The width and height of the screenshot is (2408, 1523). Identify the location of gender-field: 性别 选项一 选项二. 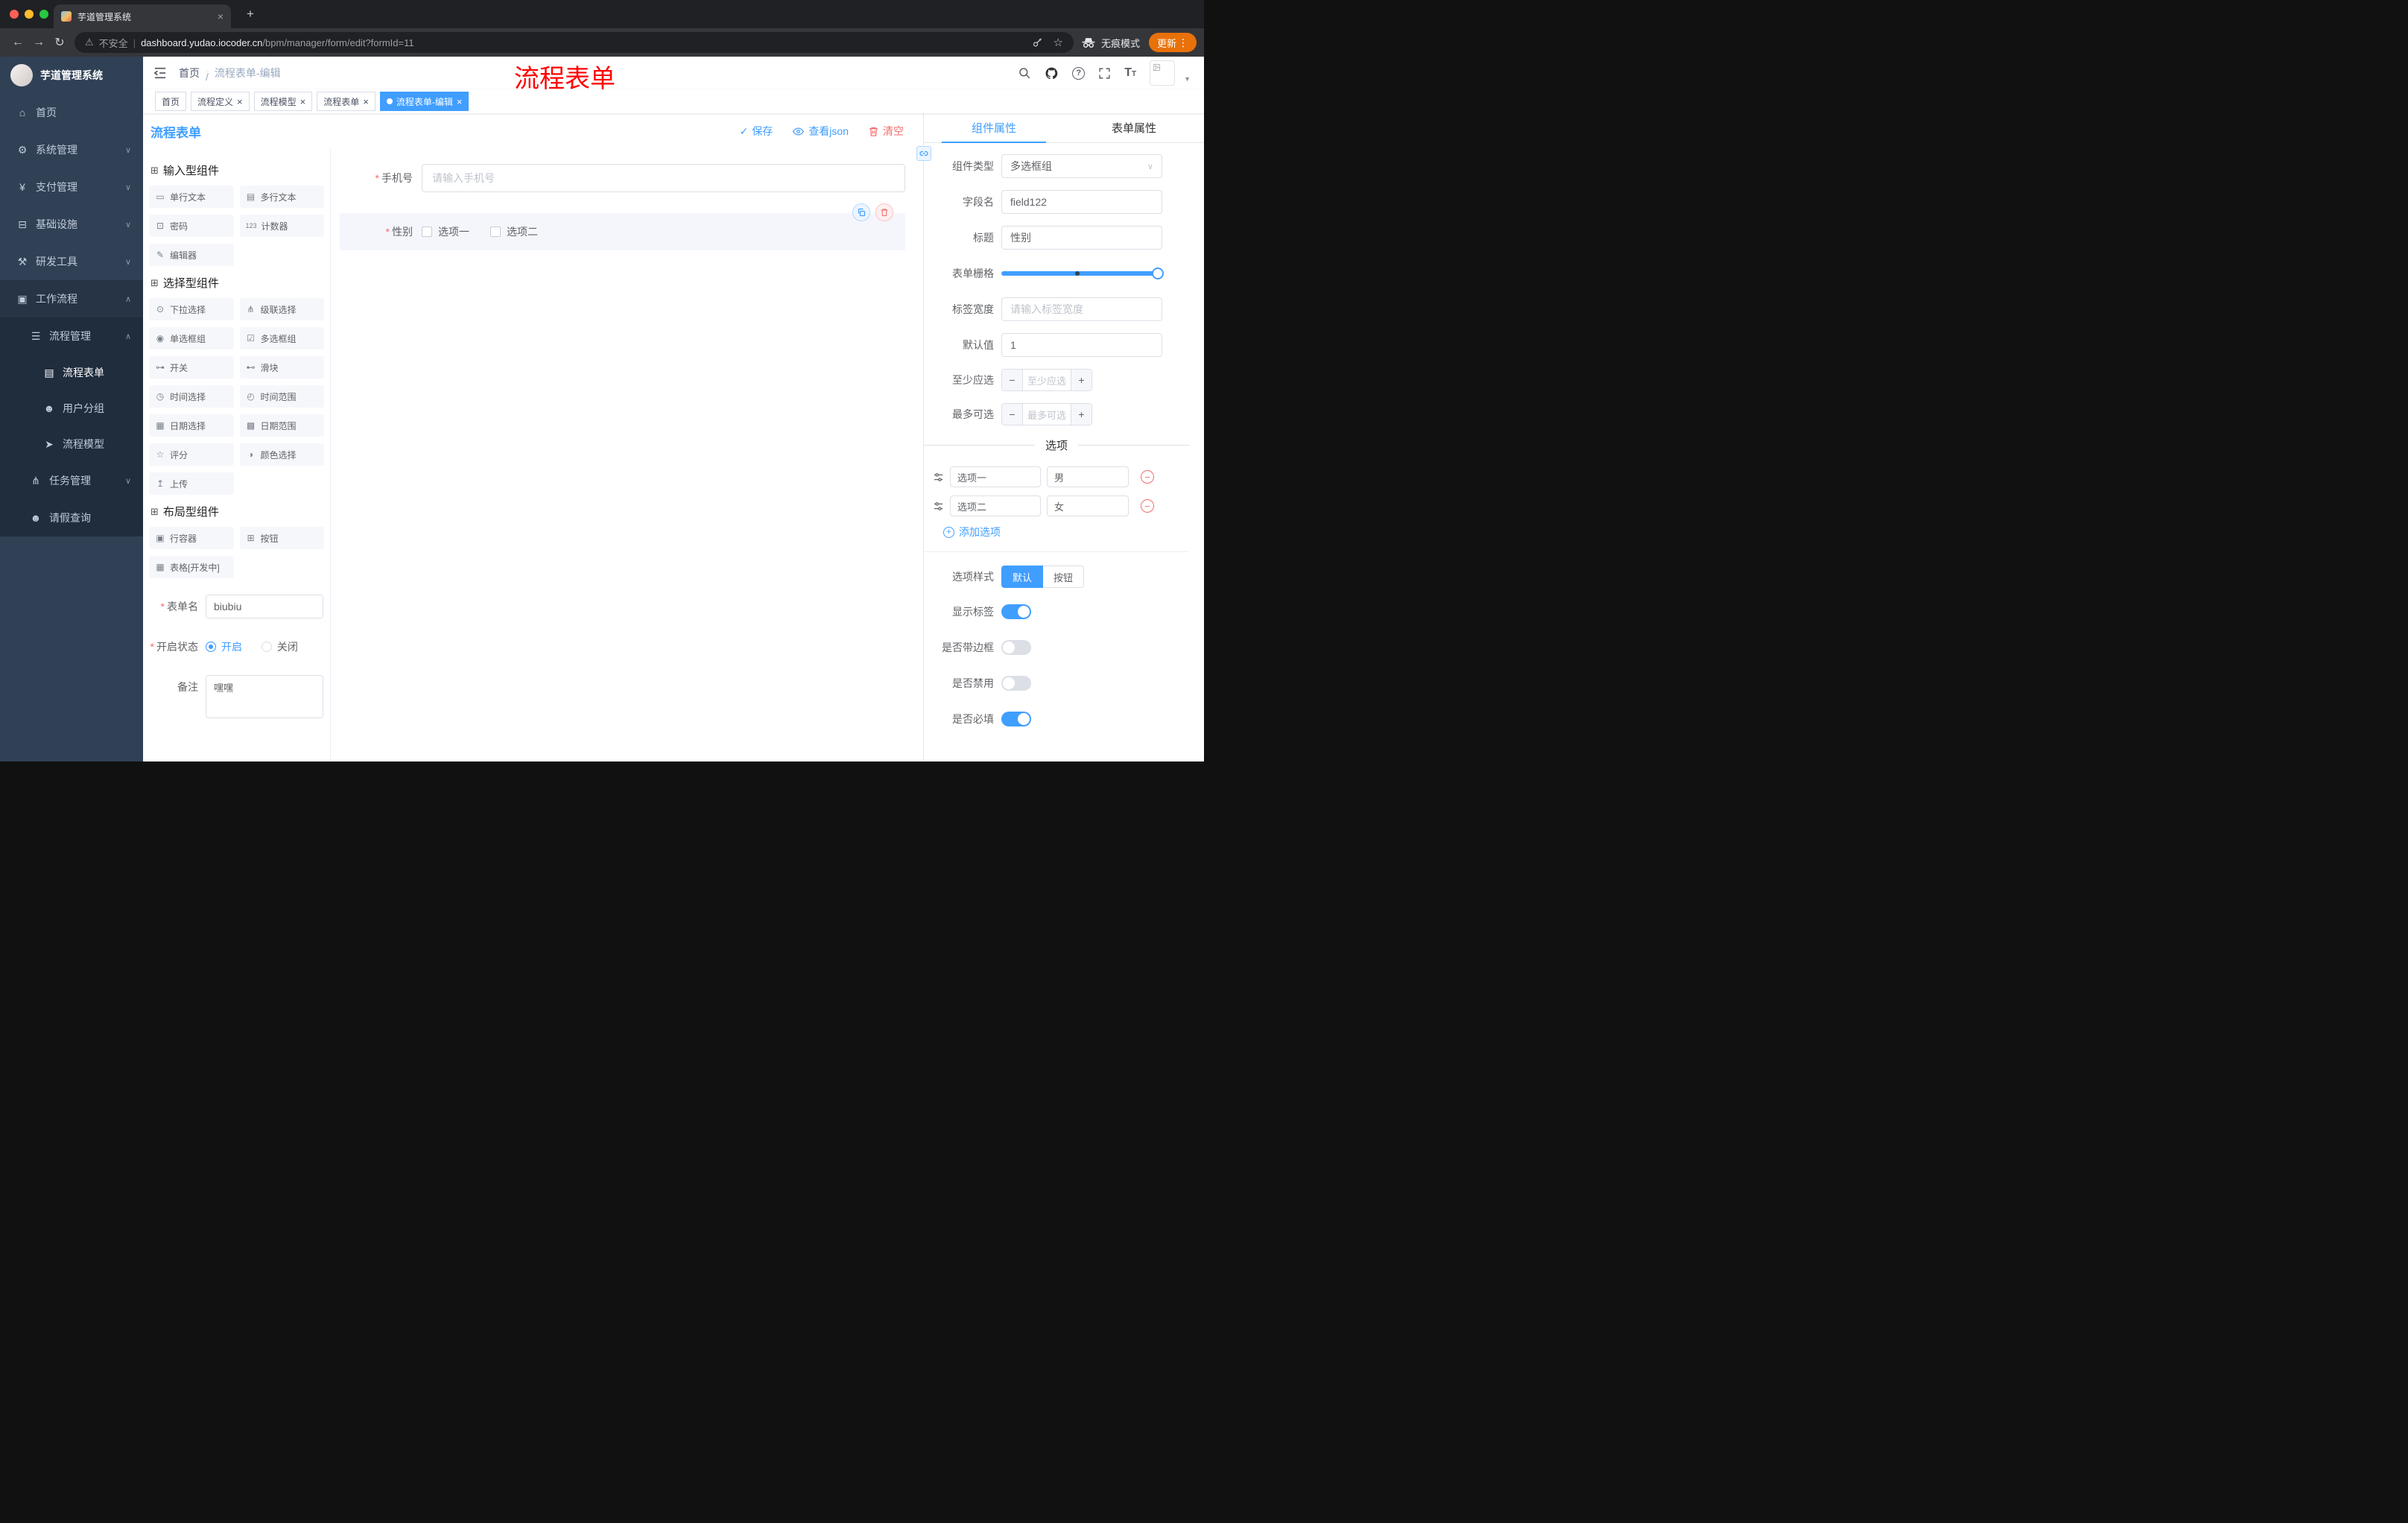
(622, 232).